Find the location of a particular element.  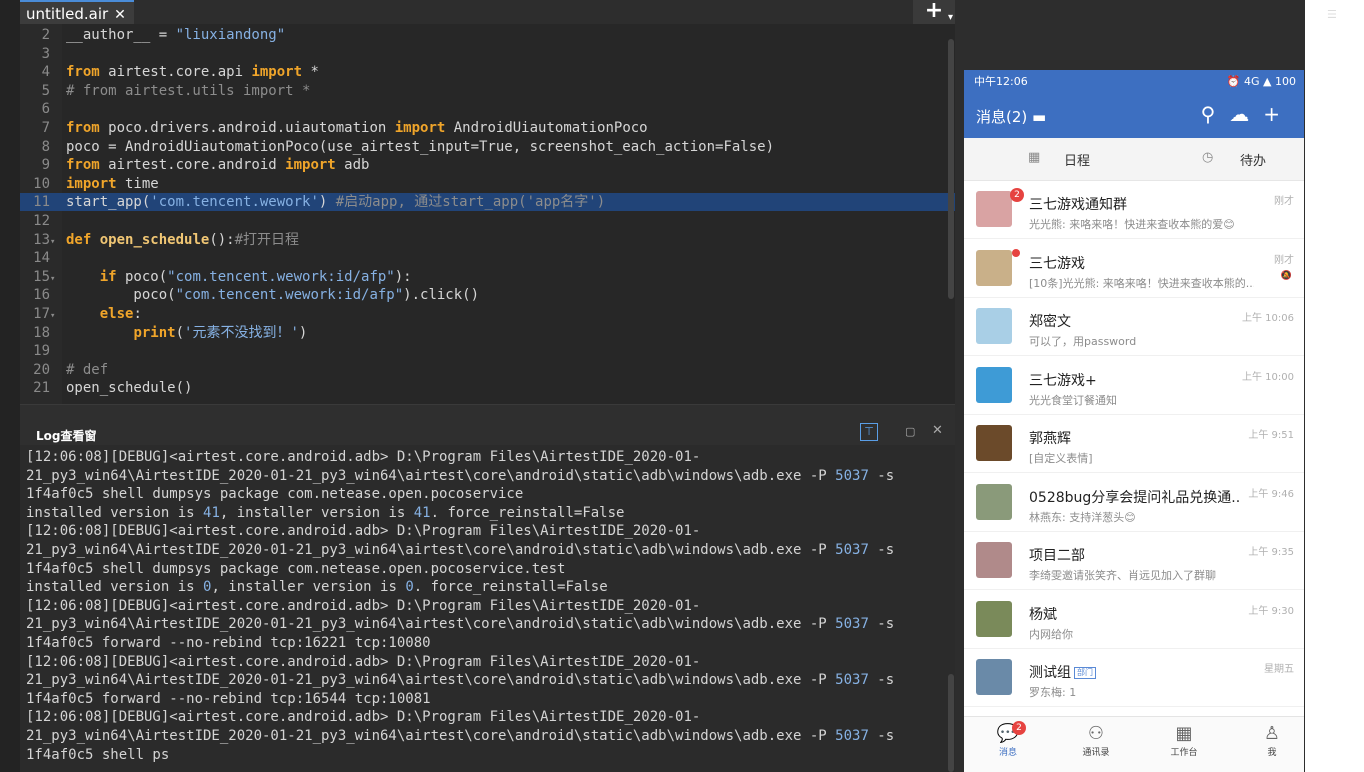

code-line: 21 open_schedule() is located at coordinates (487, 388).